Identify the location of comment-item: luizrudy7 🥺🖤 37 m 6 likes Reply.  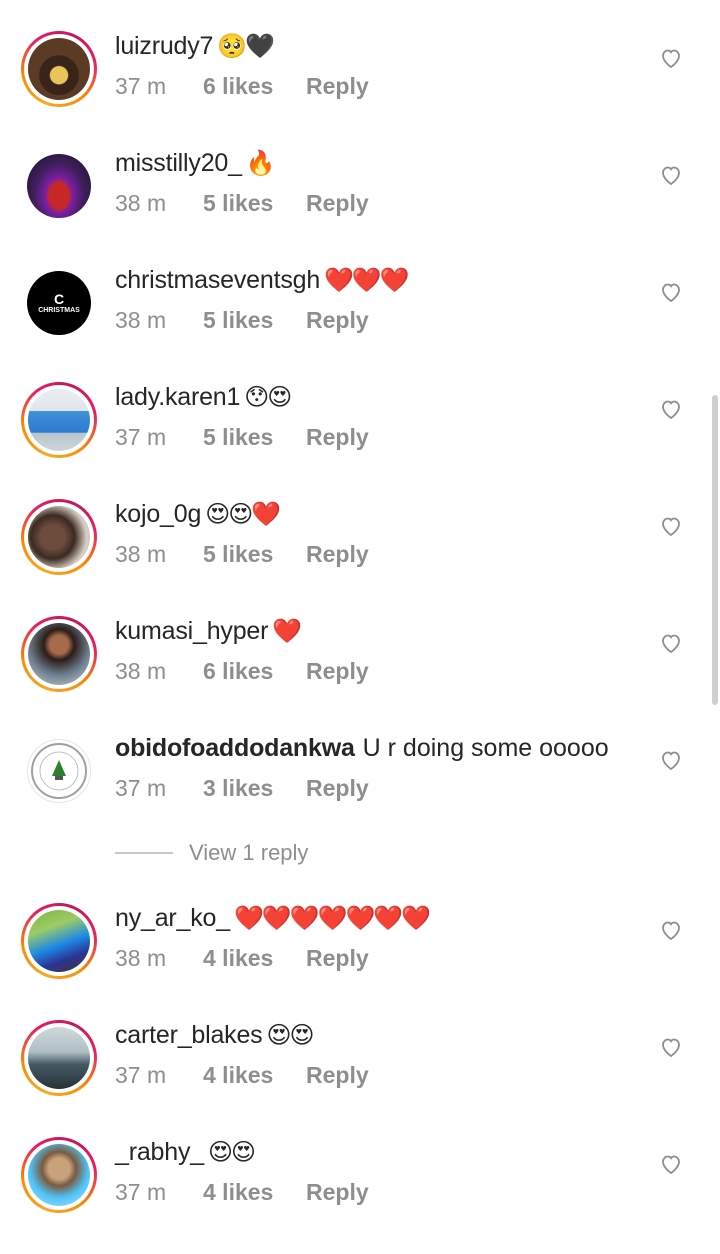
(360, 89).